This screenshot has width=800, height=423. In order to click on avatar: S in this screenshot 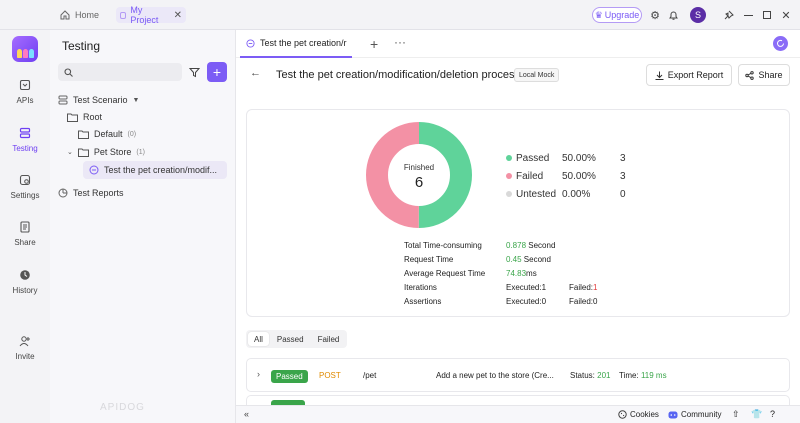, I will do `click(698, 15)`.